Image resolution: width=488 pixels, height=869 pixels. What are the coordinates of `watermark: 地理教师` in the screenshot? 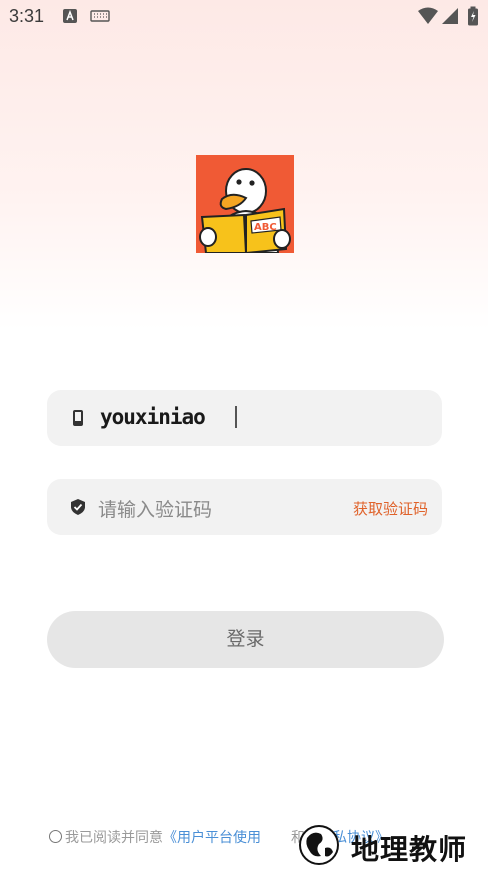 It's located at (390, 844).